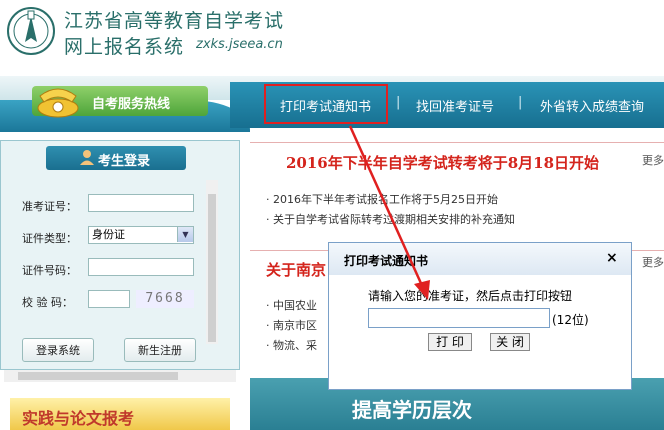 The image size is (664, 430). I want to click on captcha-label: 校 验 码：, so click(47, 302).